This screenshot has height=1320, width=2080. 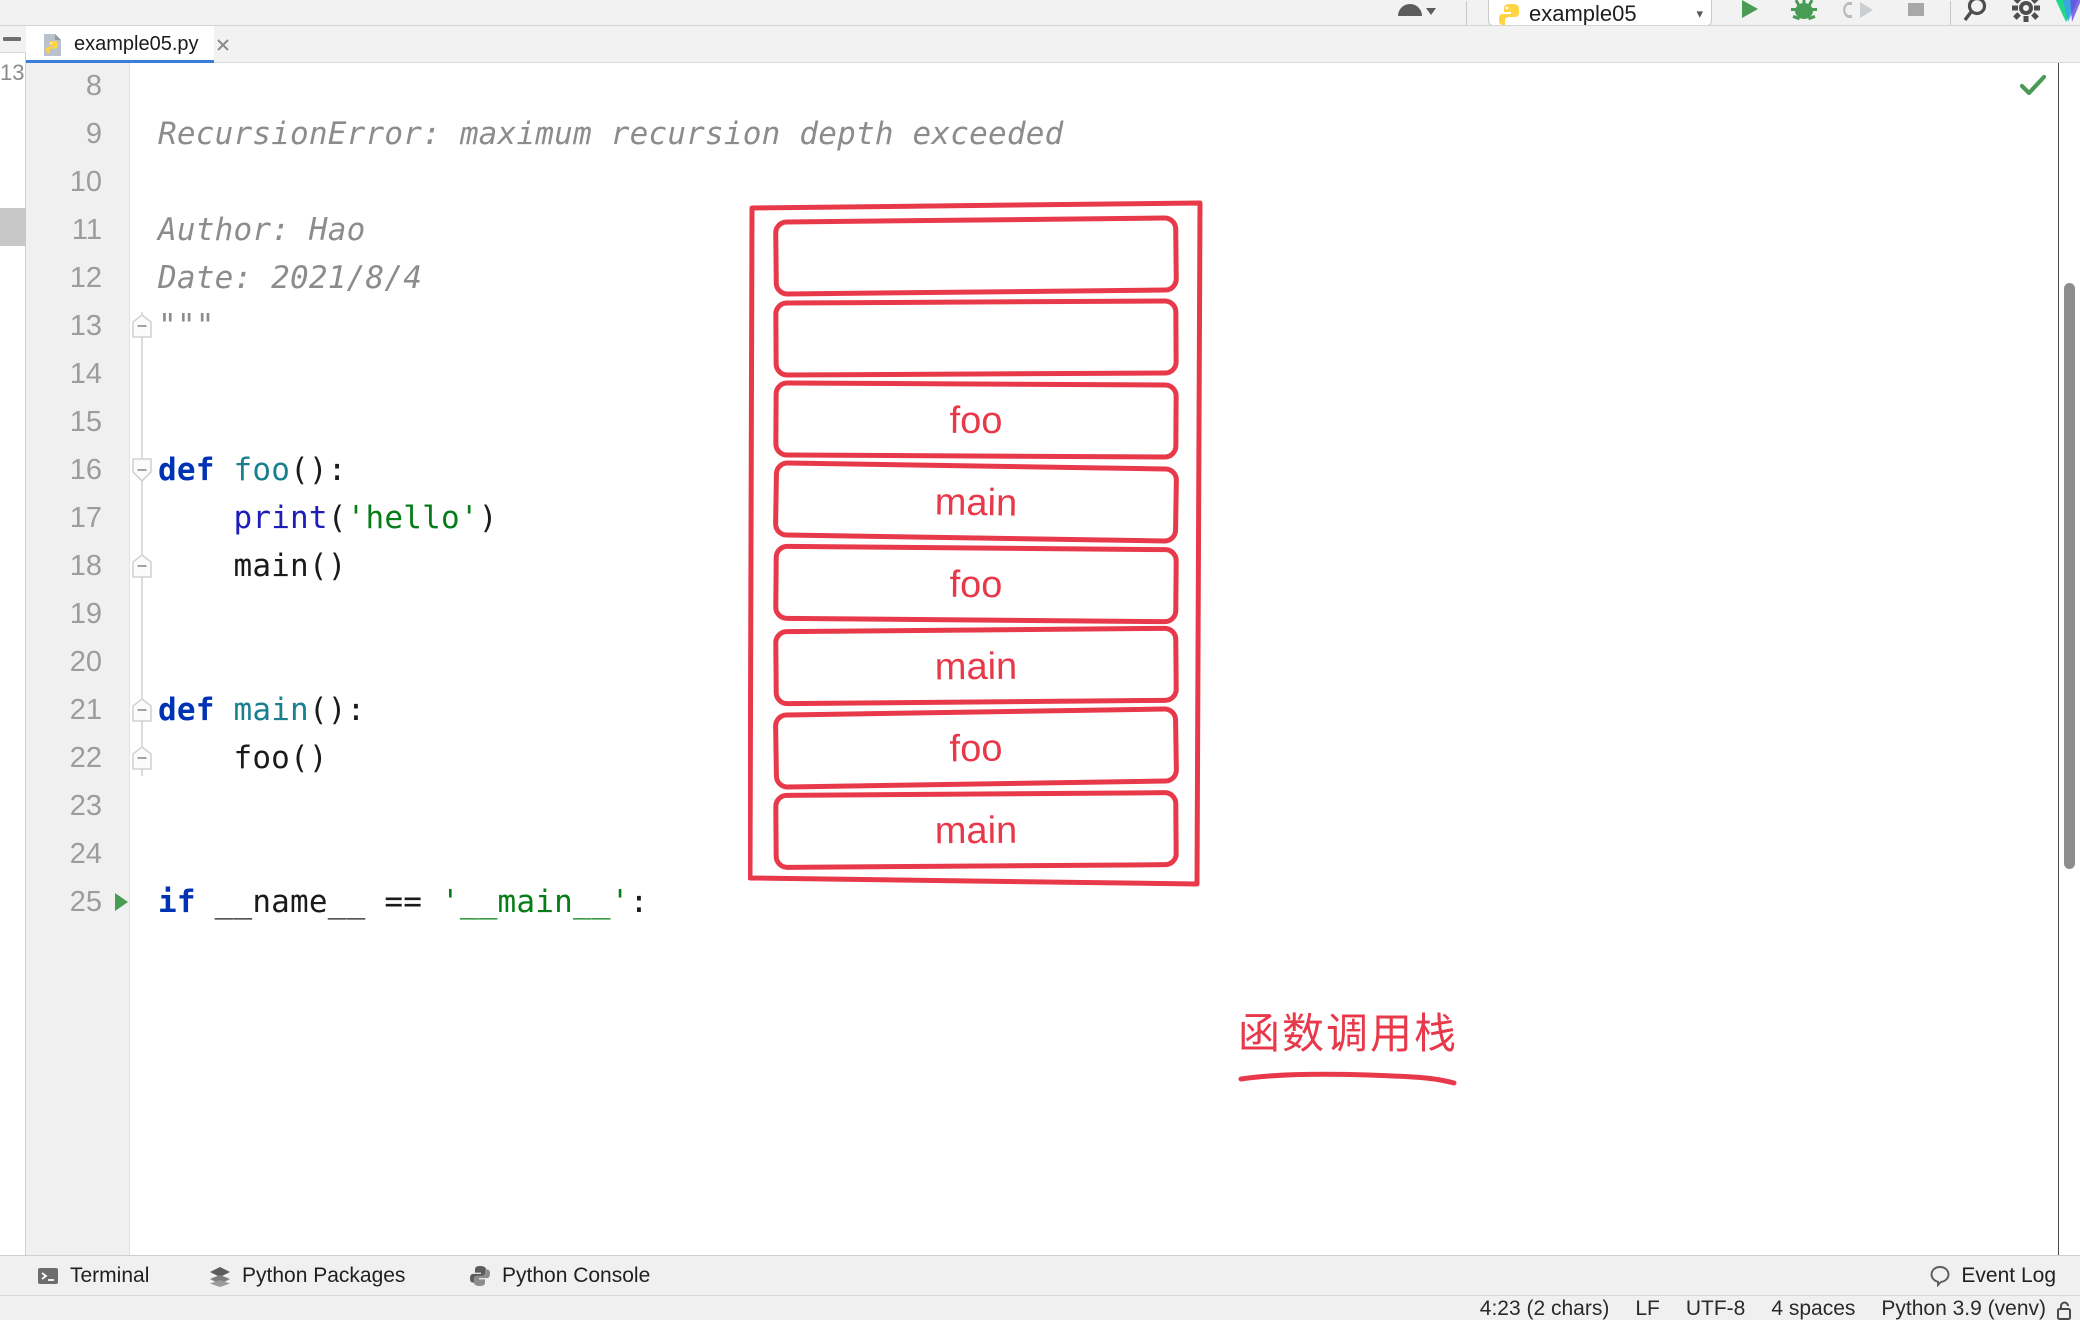 I want to click on tool-window-terminal: Terminal, so click(x=92, y=1276).